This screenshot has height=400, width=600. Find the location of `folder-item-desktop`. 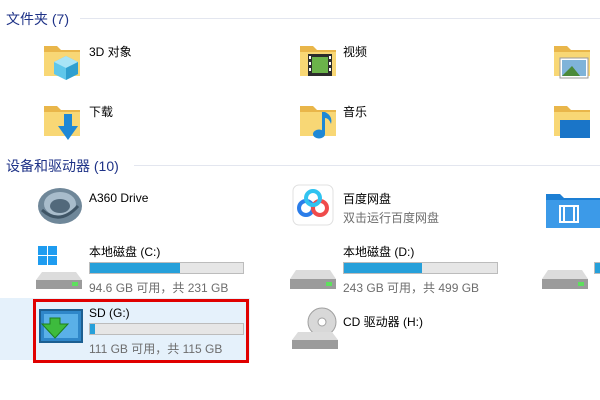

folder-item-desktop is located at coordinates (575, 122).